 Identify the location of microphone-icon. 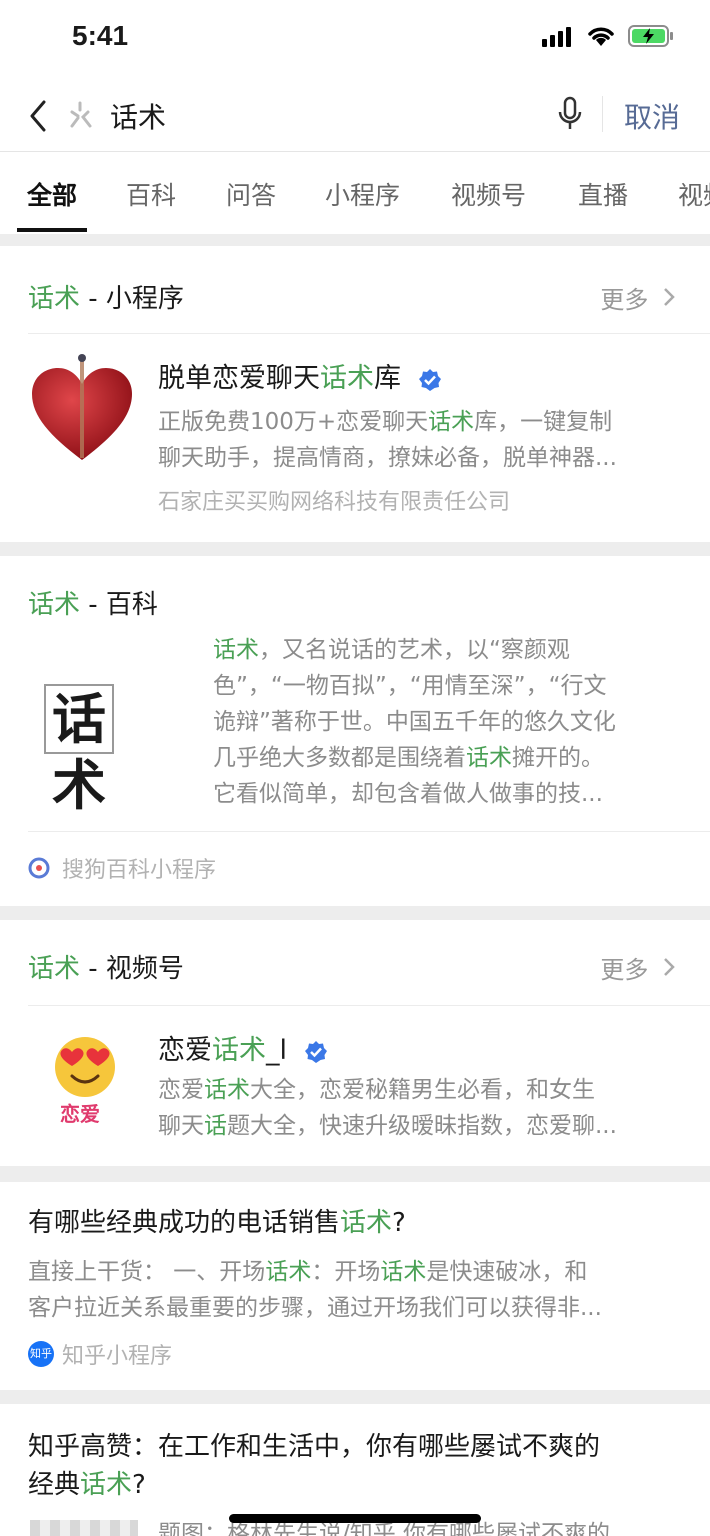
(570, 114).